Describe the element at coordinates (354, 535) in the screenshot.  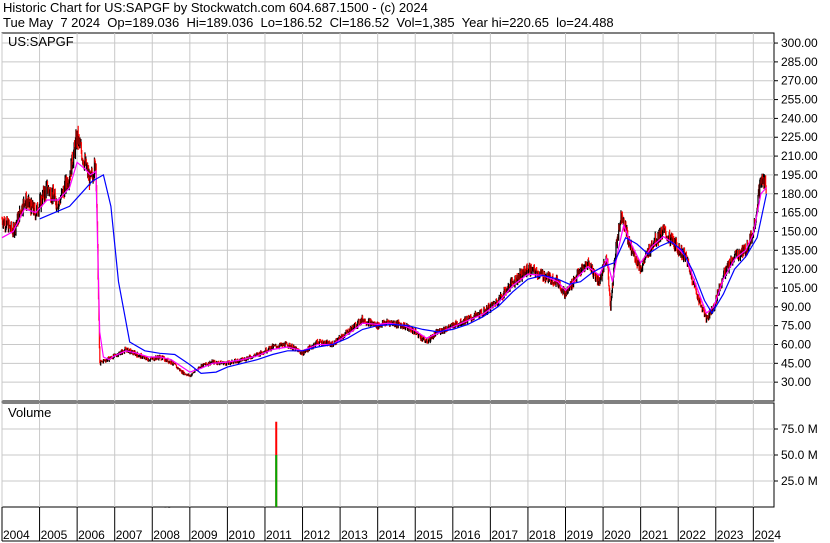
I see `x-tick-label: 2013` at that location.